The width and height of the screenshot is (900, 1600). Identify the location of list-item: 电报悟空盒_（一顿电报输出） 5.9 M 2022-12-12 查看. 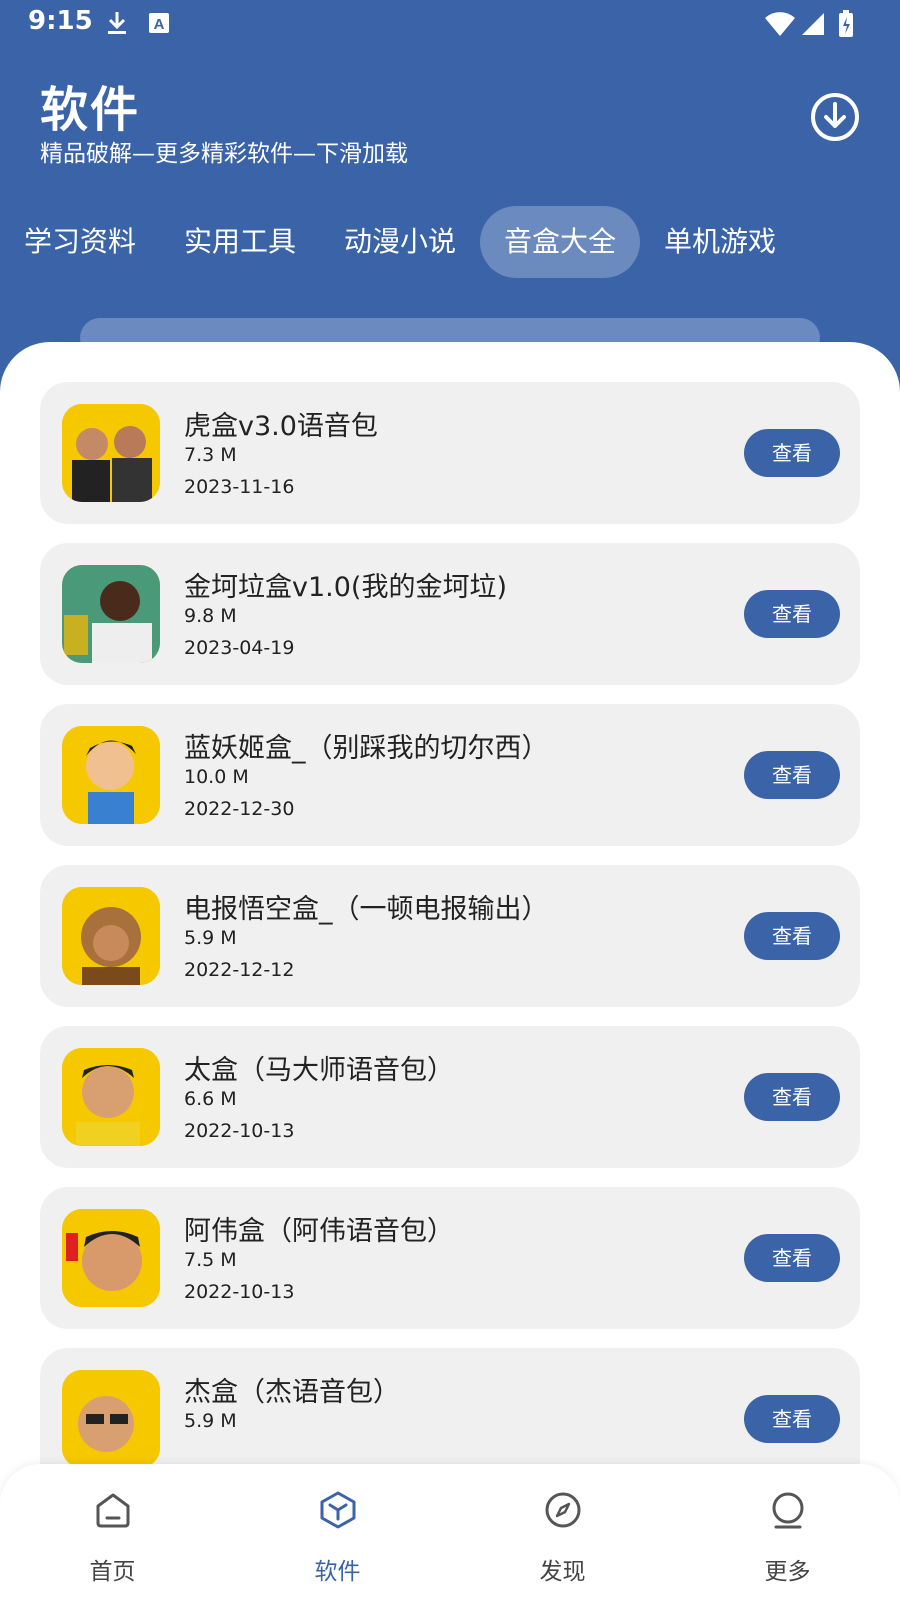
(450, 936).